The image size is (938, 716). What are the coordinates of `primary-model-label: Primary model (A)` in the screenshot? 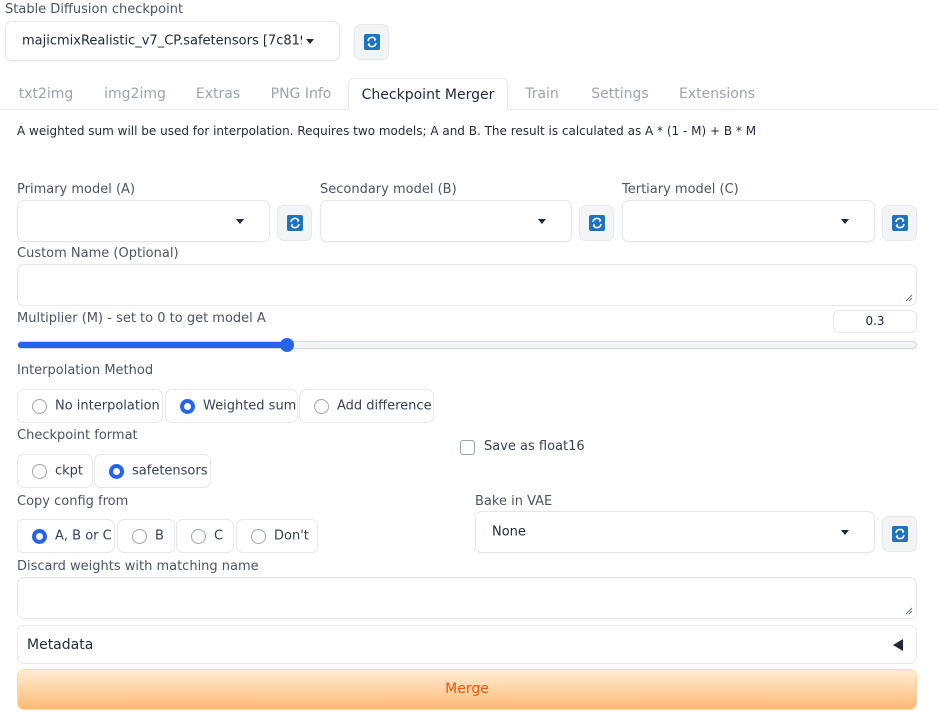 It's located at (76, 189).